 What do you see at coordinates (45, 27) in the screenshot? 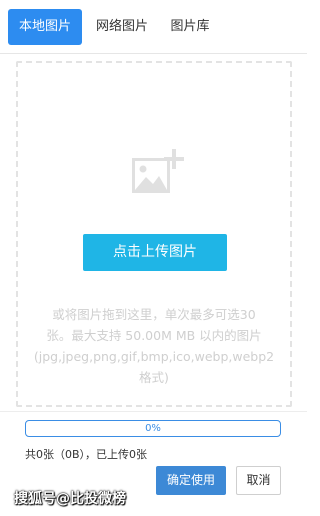
I see `tab-local-images: 本地图片` at bounding box center [45, 27].